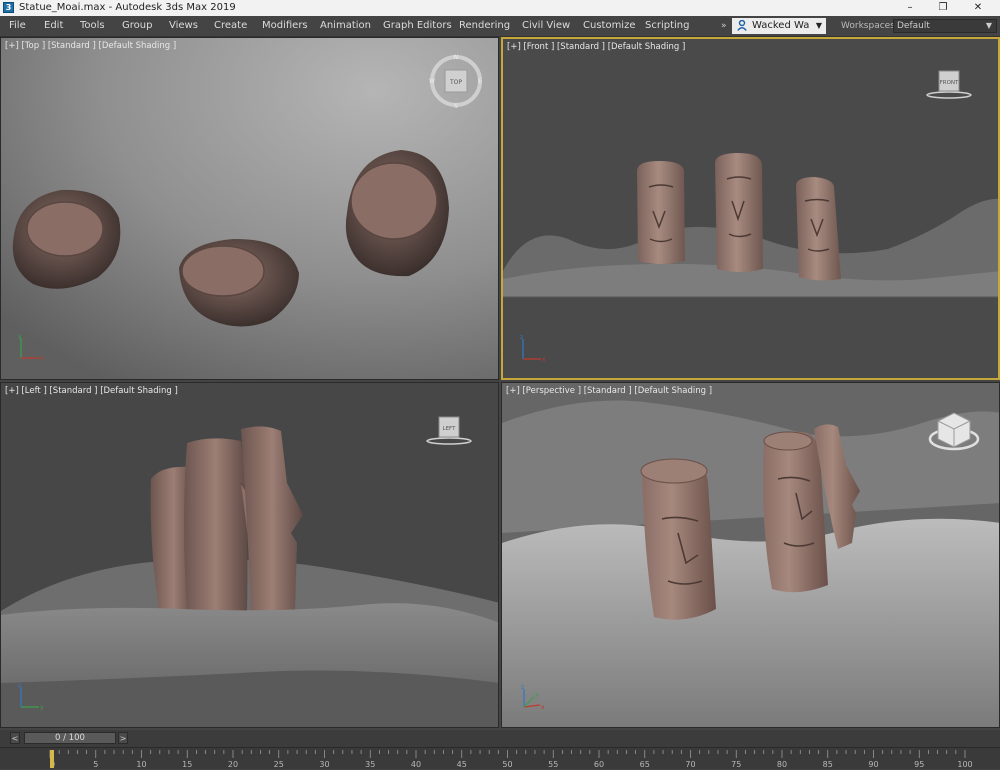 The height and width of the screenshot is (770, 1000). I want to click on menu-group: Group, so click(137, 26).